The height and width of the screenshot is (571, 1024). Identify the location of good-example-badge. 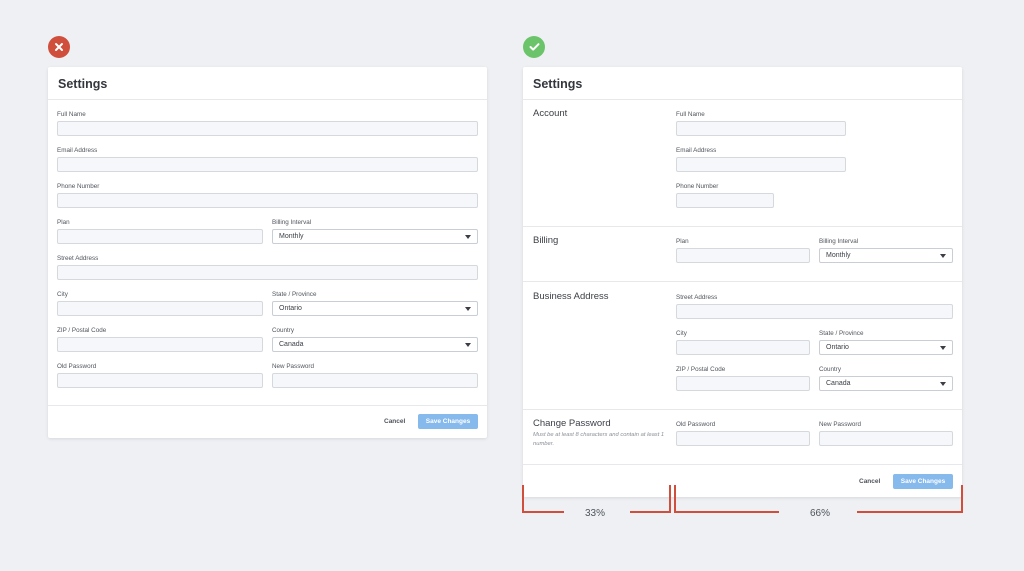
(534, 47).